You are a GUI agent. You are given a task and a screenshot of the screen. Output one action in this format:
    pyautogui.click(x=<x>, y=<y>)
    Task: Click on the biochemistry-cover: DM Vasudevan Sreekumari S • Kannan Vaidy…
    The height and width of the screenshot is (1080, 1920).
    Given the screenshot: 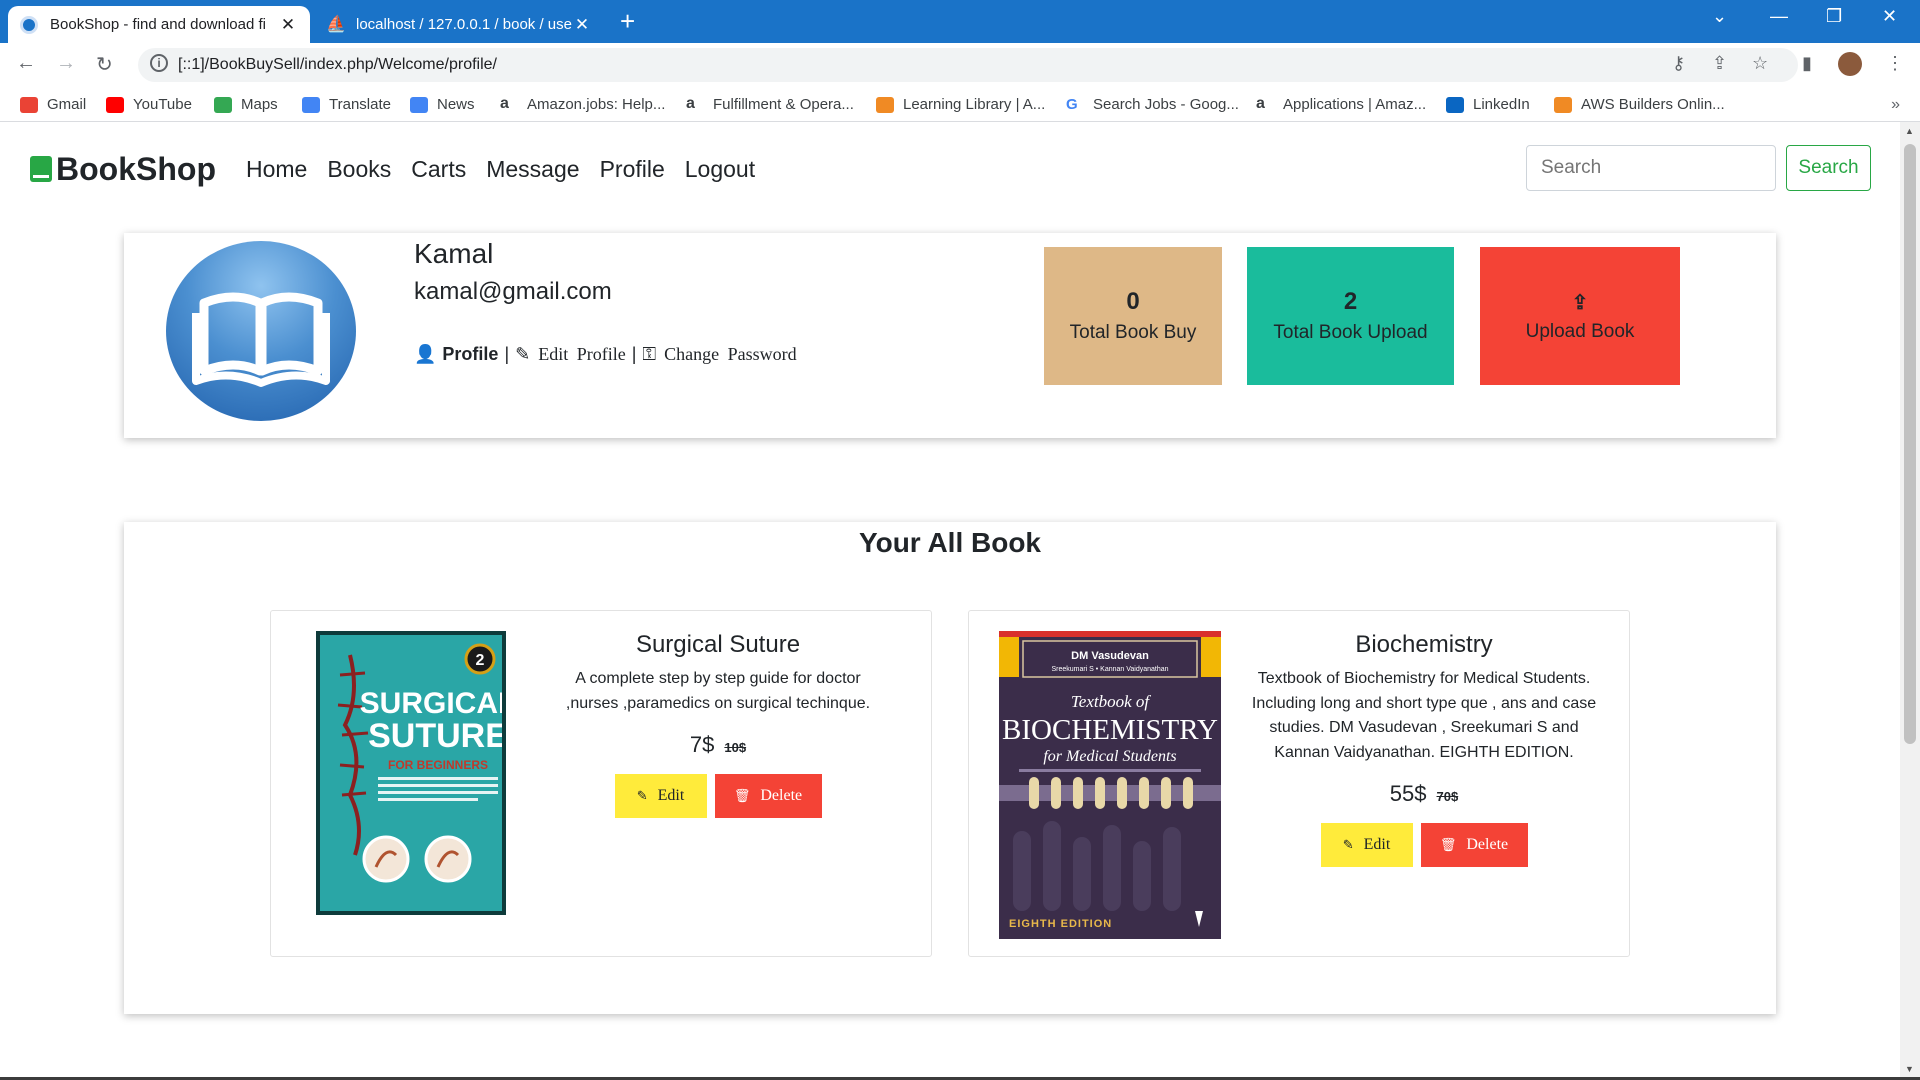 What is the action you would take?
    pyautogui.click(x=1110, y=785)
    